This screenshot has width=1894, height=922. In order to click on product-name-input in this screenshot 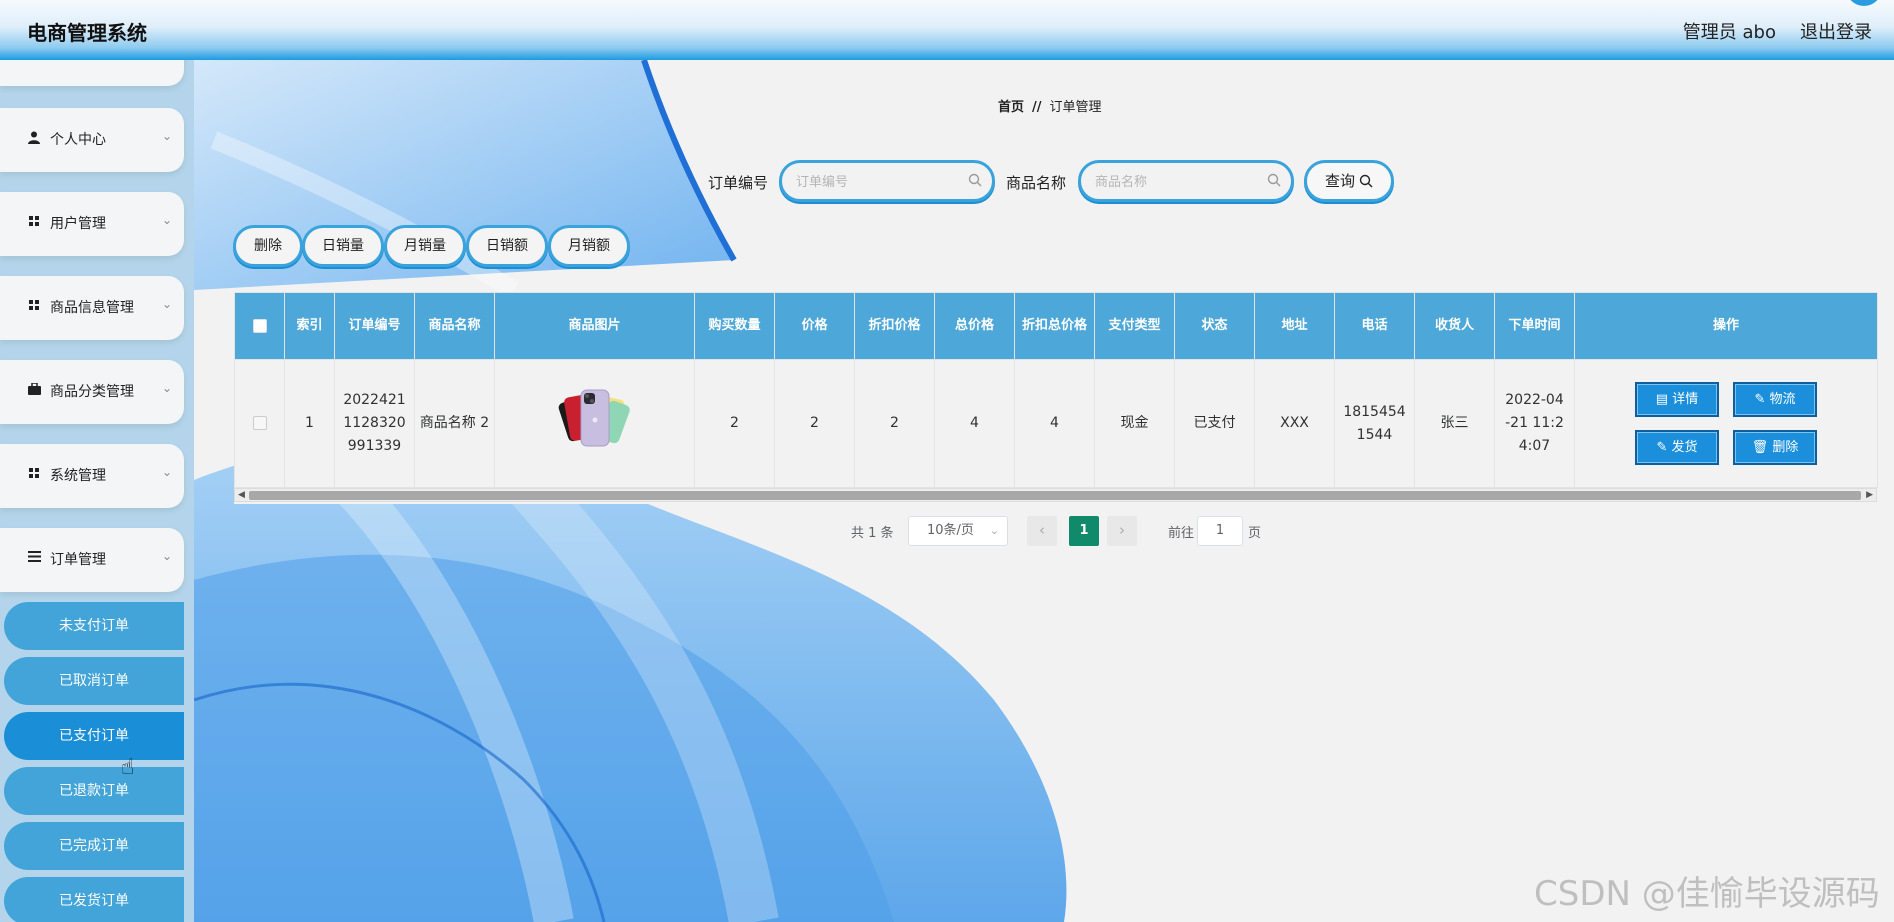, I will do `click(1175, 182)`.